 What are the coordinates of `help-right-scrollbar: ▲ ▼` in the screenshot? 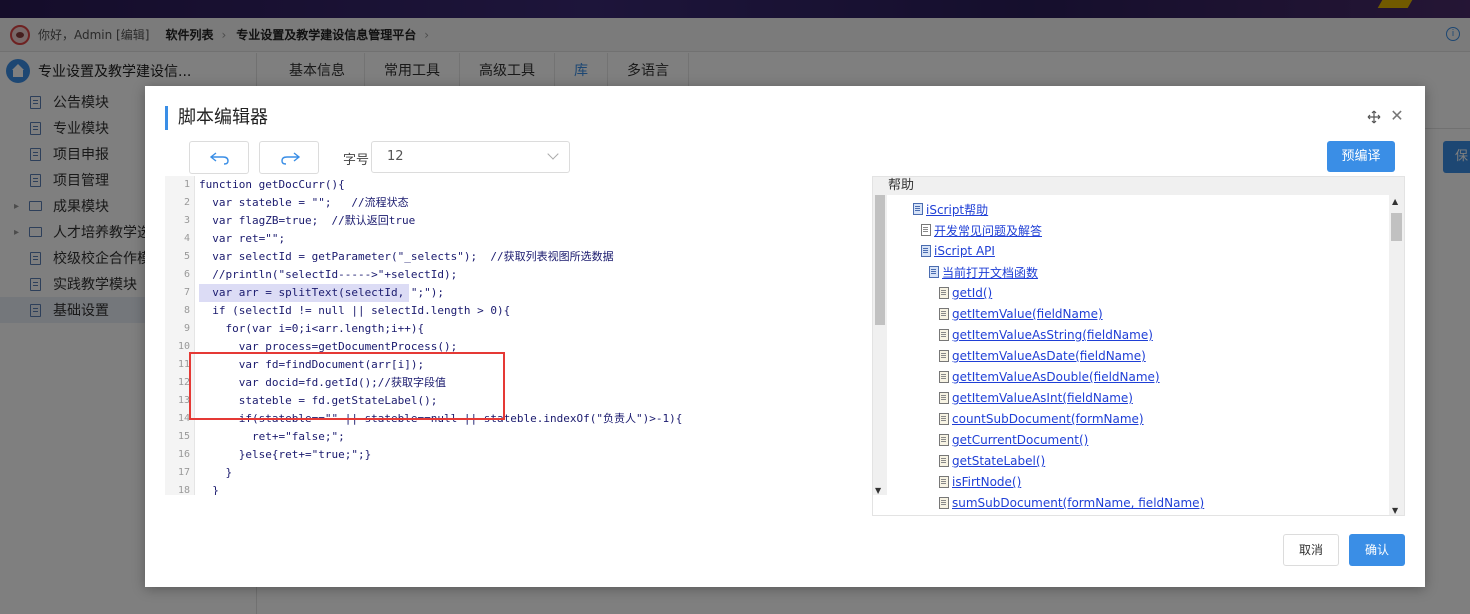 It's located at (1396, 355).